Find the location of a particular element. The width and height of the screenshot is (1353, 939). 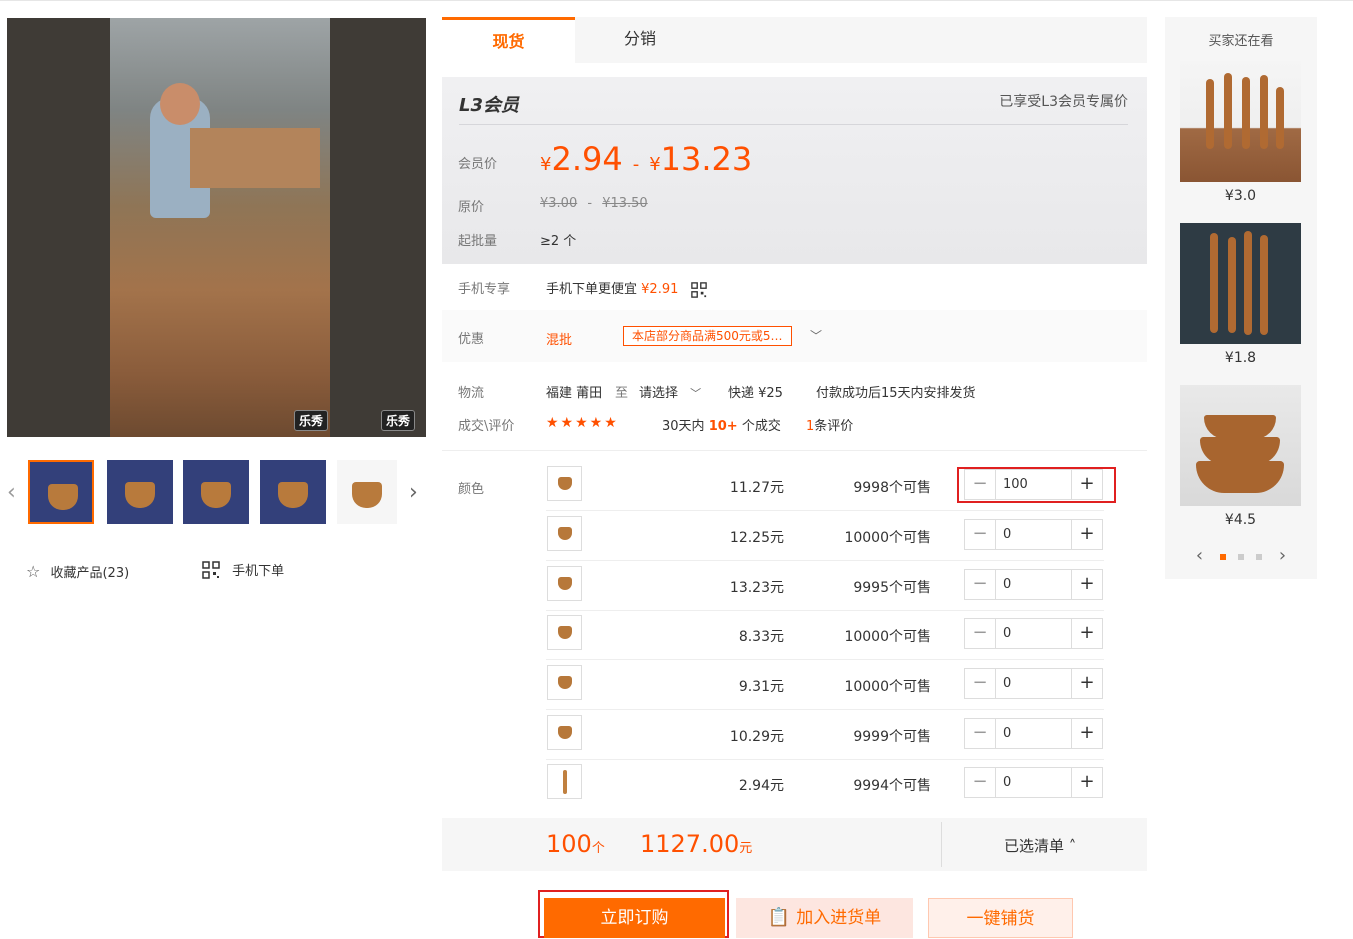

deal-review-label: 成交\评价 is located at coordinates (486, 426).